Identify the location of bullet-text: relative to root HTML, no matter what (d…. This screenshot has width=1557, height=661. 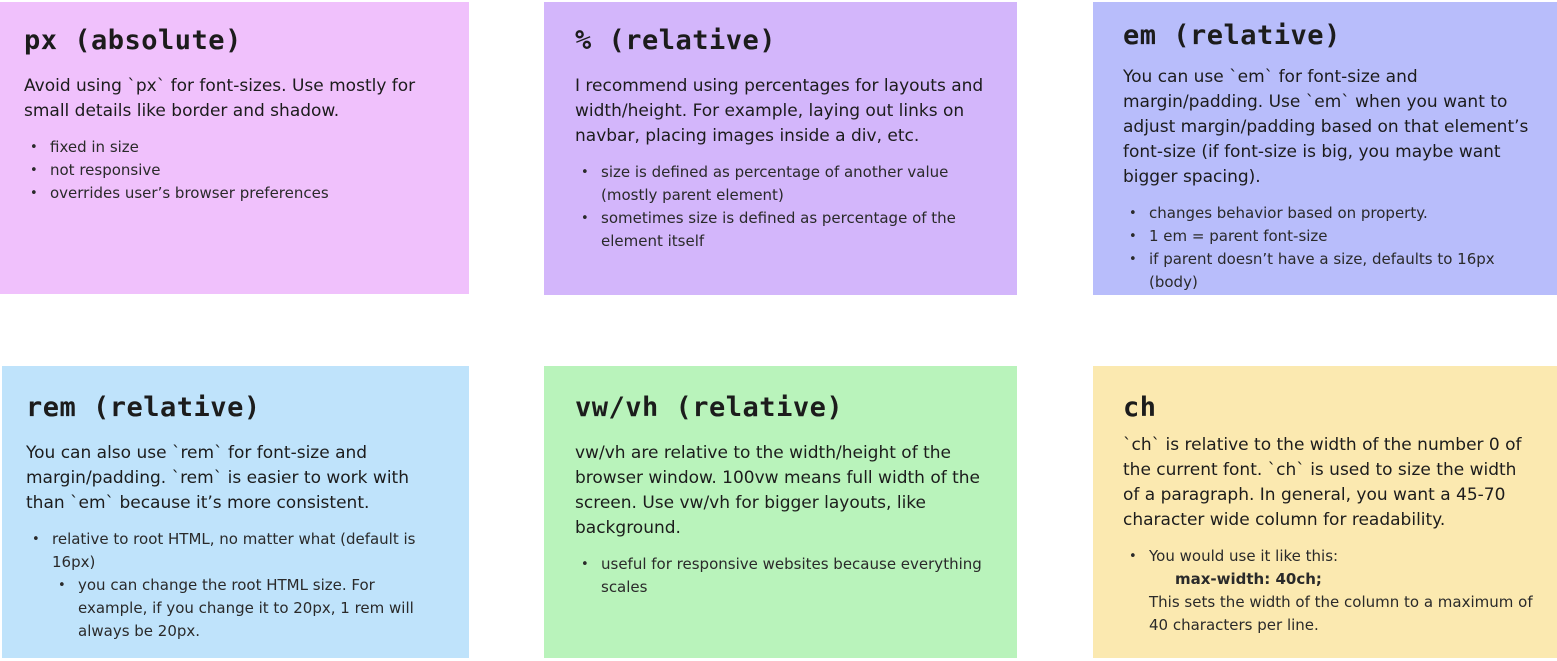
(234, 550).